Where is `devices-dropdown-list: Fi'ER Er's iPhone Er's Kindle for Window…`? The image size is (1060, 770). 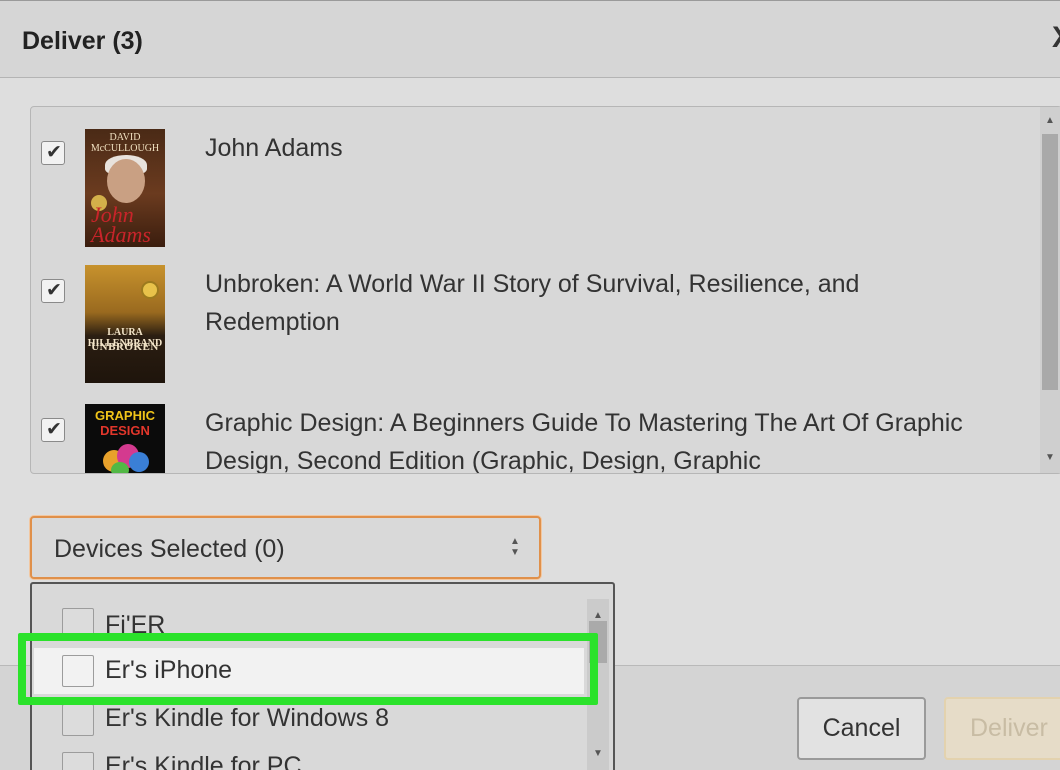
devices-dropdown-list: Fi'ER Er's iPhone Er's Kindle for Window… is located at coordinates (322, 676).